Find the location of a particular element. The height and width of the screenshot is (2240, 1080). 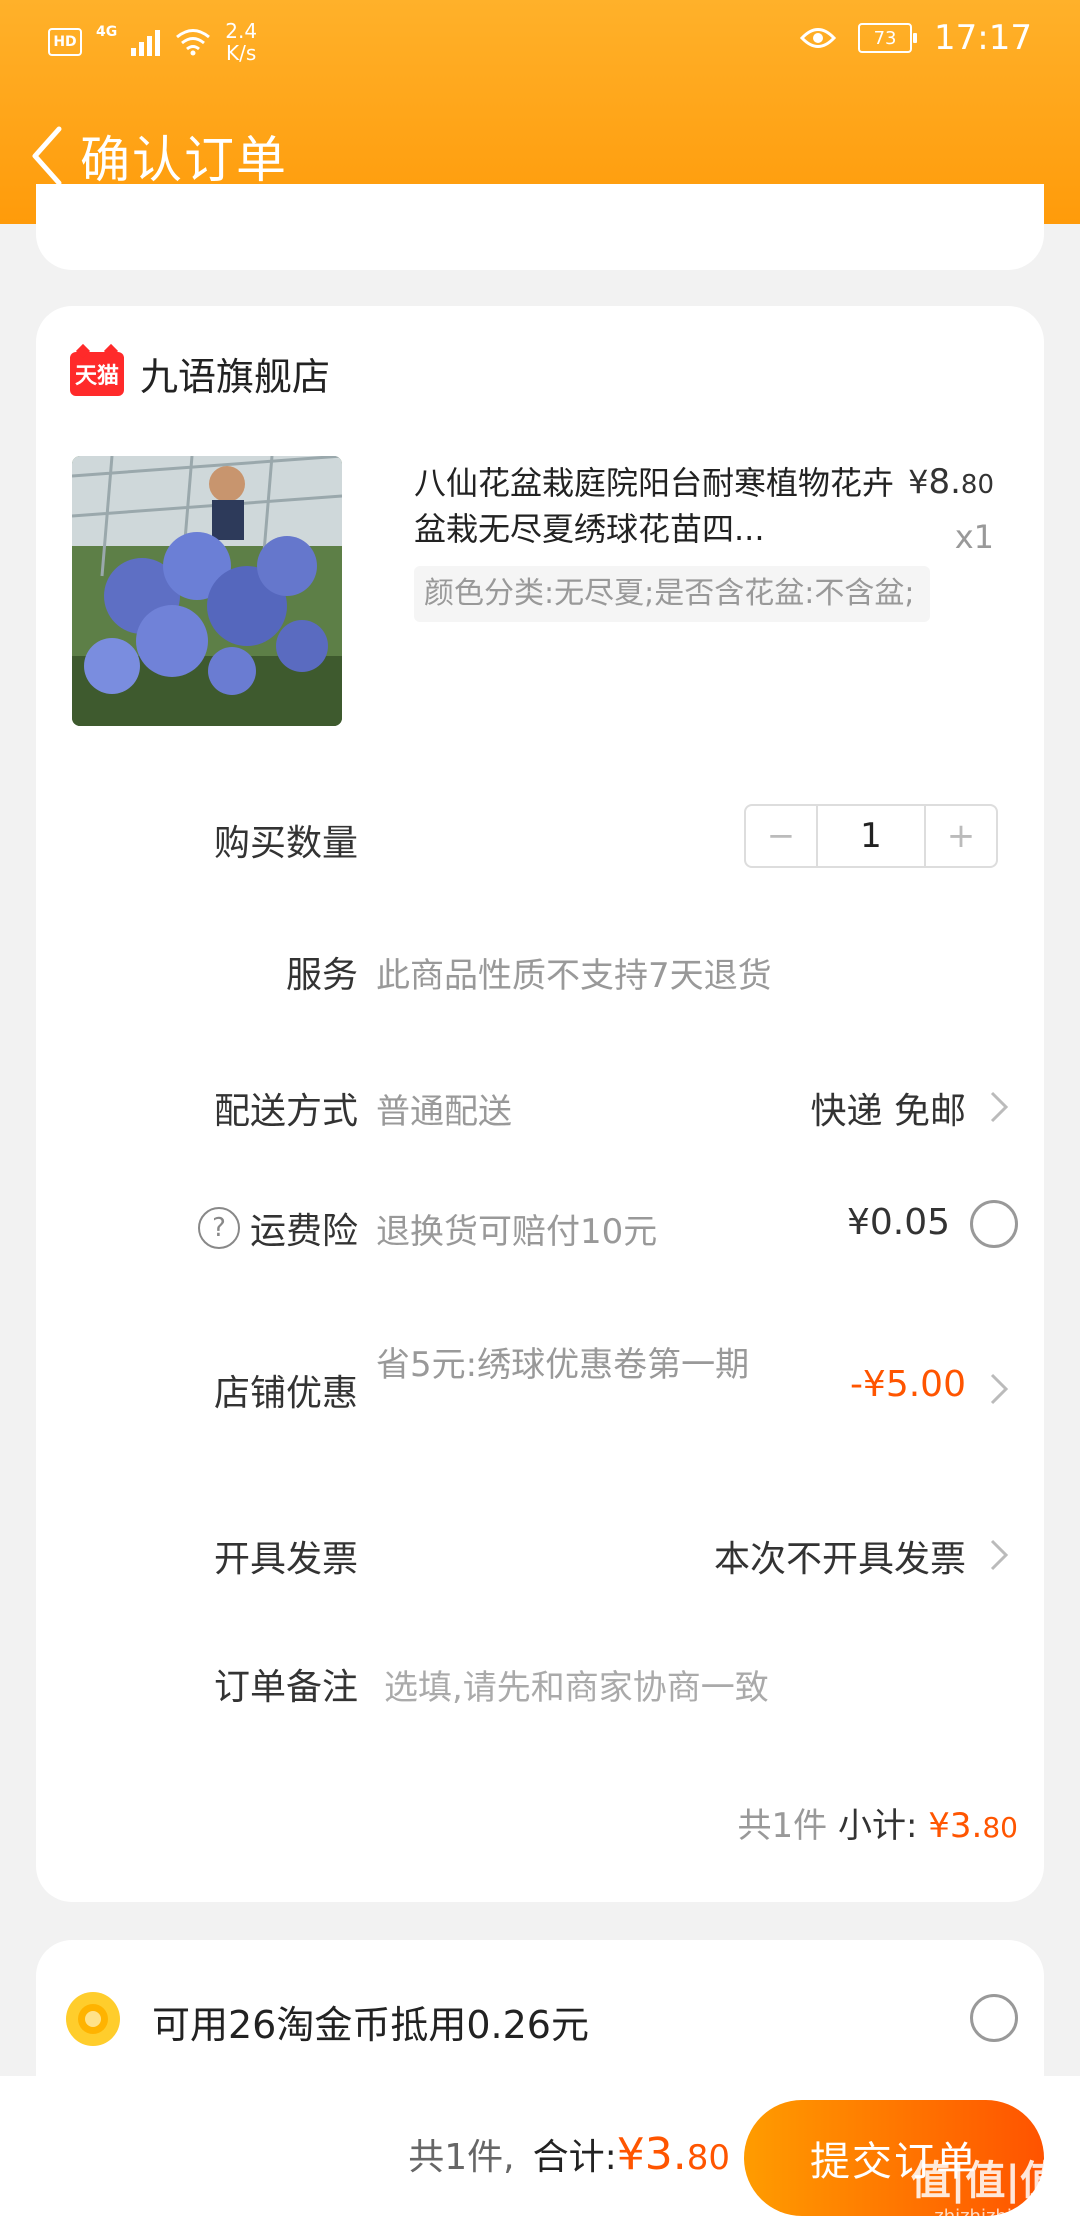

status-bar: HD 4G 2.4 K/s 73 17:17 is located at coordinates (540, 40).